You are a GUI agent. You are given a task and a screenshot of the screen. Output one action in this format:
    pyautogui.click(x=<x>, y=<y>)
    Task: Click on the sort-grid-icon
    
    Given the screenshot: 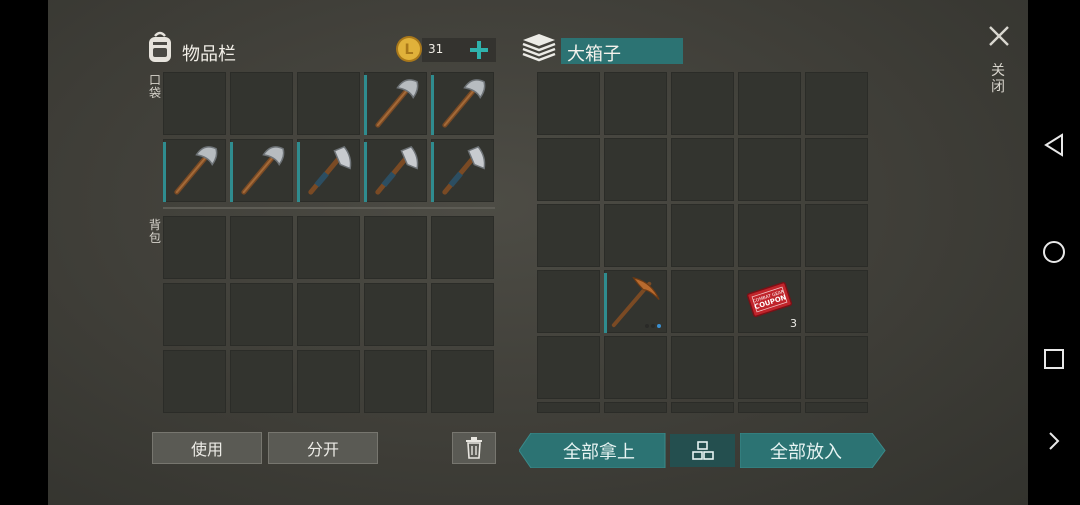 What is the action you would take?
    pyautogui.click(x=702, y=450)
    